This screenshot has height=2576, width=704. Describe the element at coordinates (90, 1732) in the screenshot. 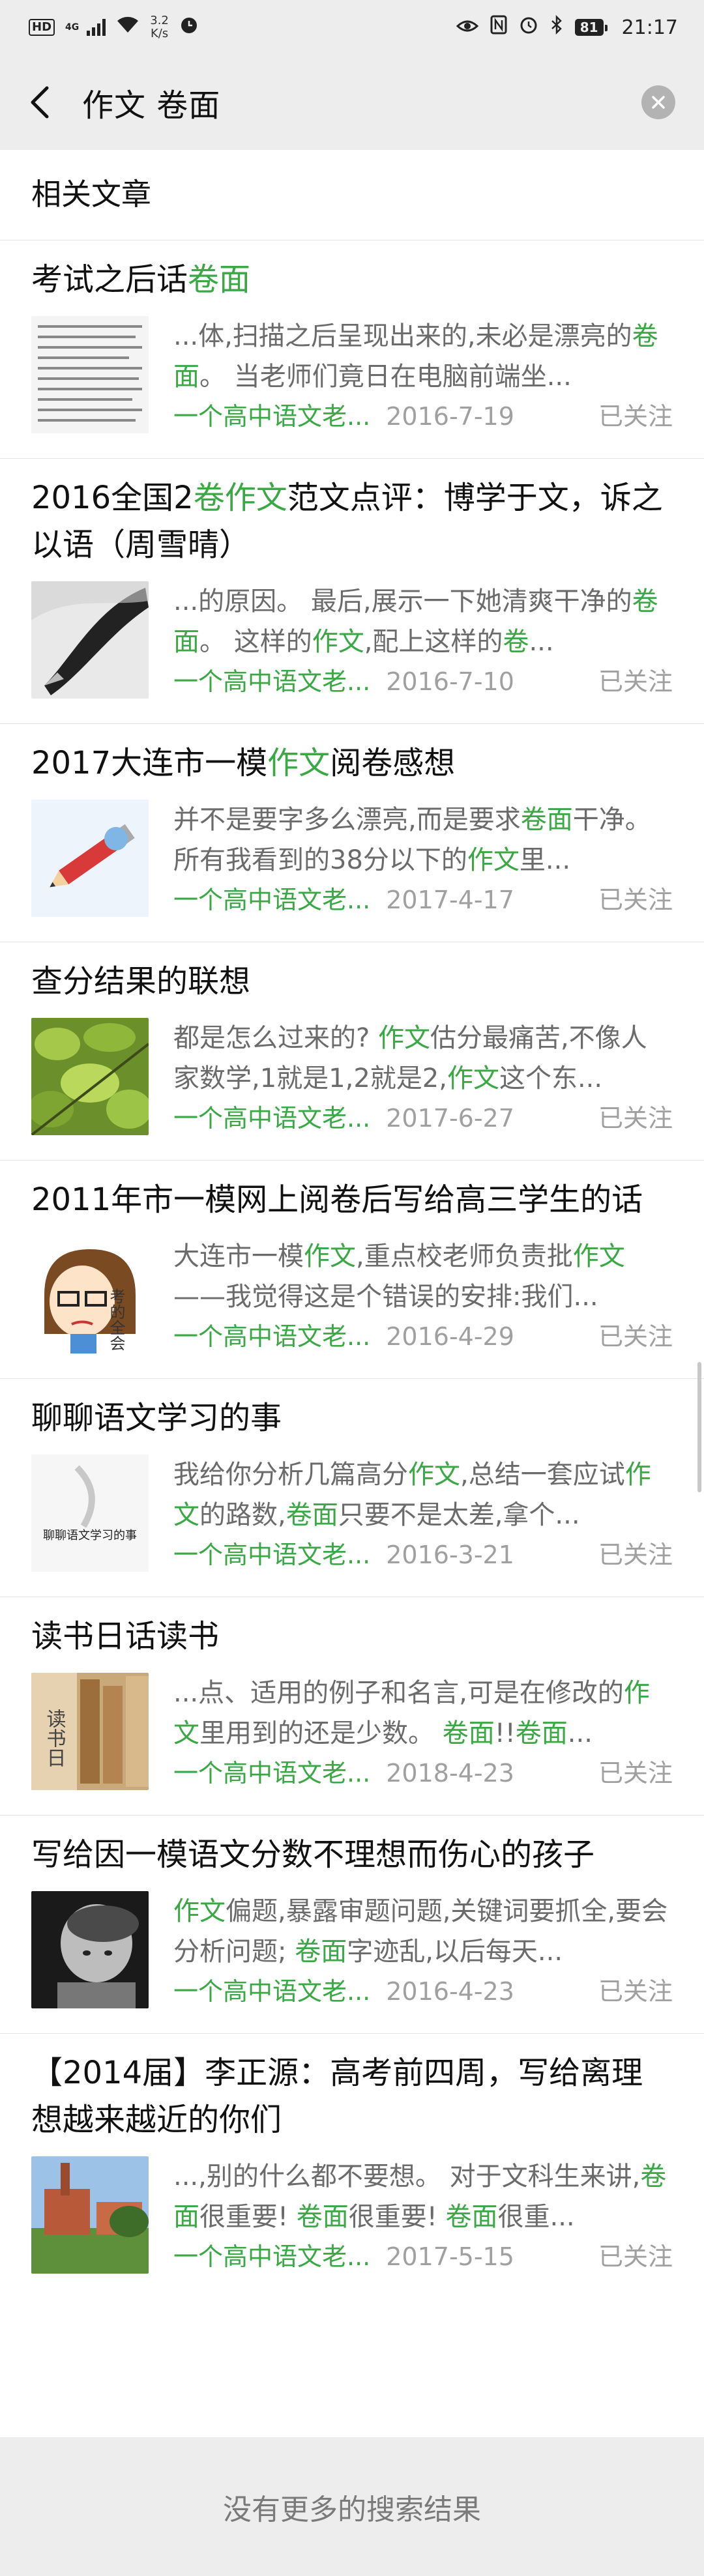

I see `books-thumbnail: 读书日` at that location.